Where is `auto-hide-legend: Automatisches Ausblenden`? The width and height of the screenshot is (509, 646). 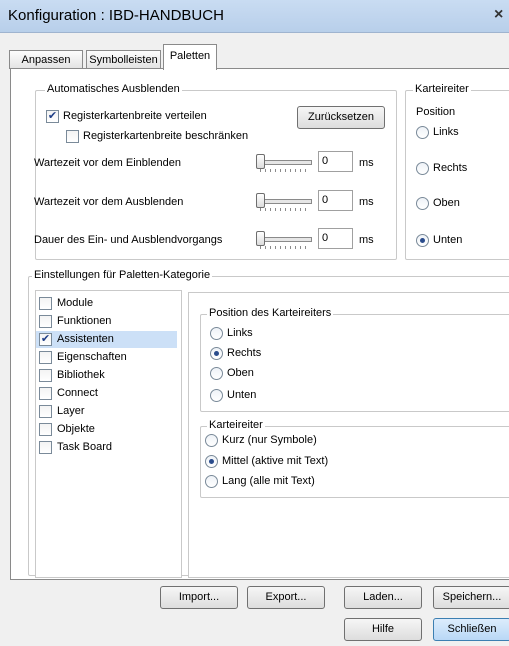
auto-hide-legend: Automatisches Ausblenden is located at coordinates (113, 89).